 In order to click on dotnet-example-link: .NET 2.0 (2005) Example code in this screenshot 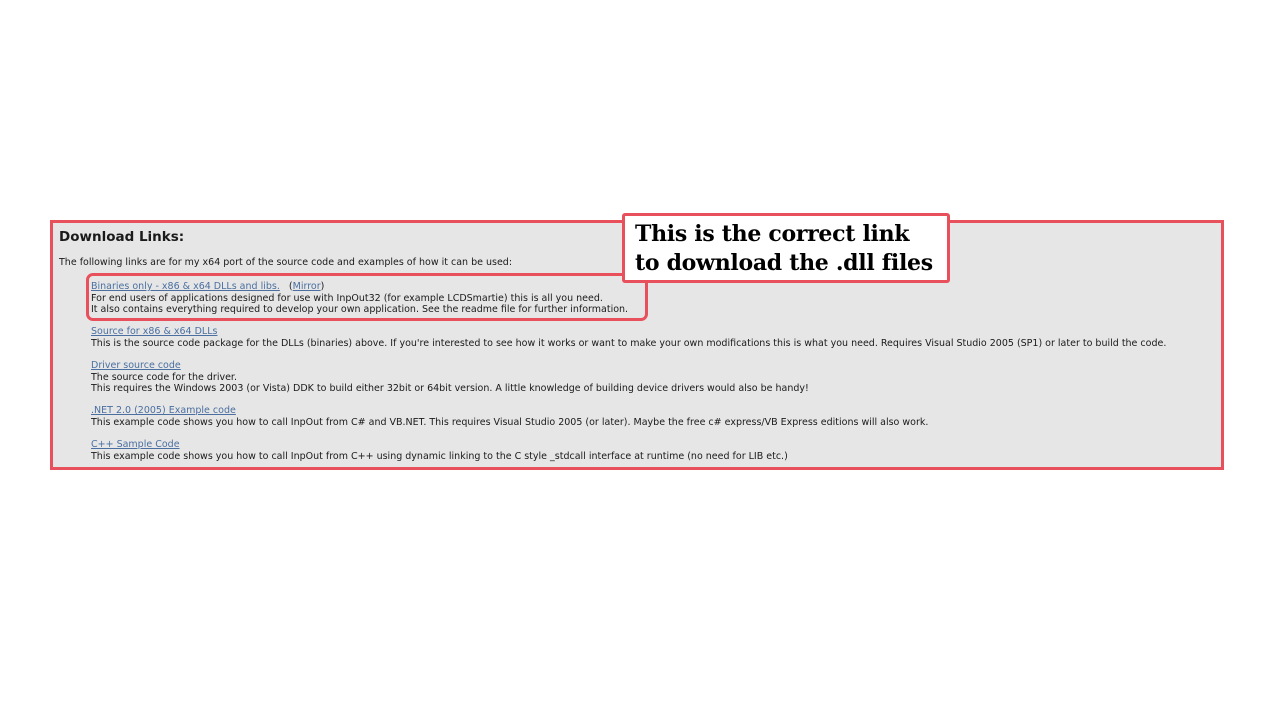, I will do `click(163, 410)`.